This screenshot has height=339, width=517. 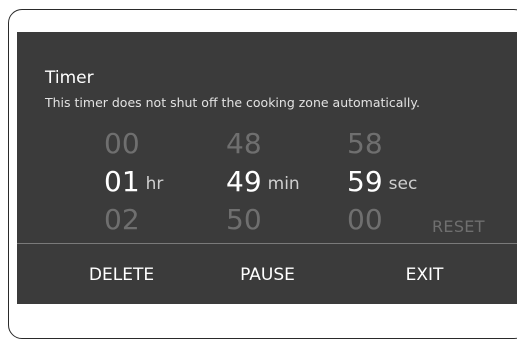 What do you see at coordinates (244, 144) in the screenshot?
I see `minutes-prev-value: 48` at bounding box center [244, 144].